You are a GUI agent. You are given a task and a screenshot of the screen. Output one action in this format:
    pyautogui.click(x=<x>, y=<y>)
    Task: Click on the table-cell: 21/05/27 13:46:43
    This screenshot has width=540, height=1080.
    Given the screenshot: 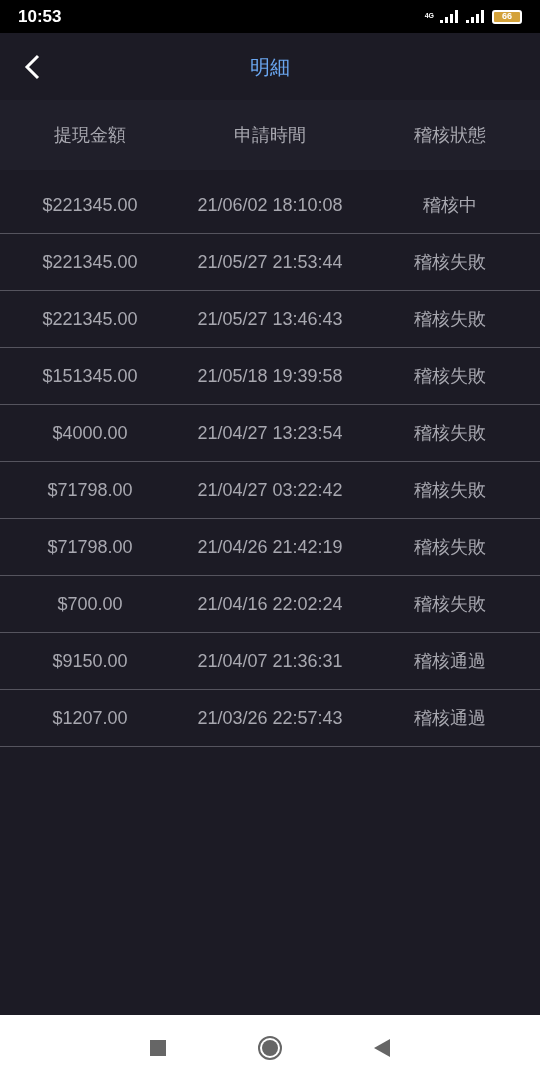 What is the action you would take?
    pyautogui.click(x=270, y=318)
    